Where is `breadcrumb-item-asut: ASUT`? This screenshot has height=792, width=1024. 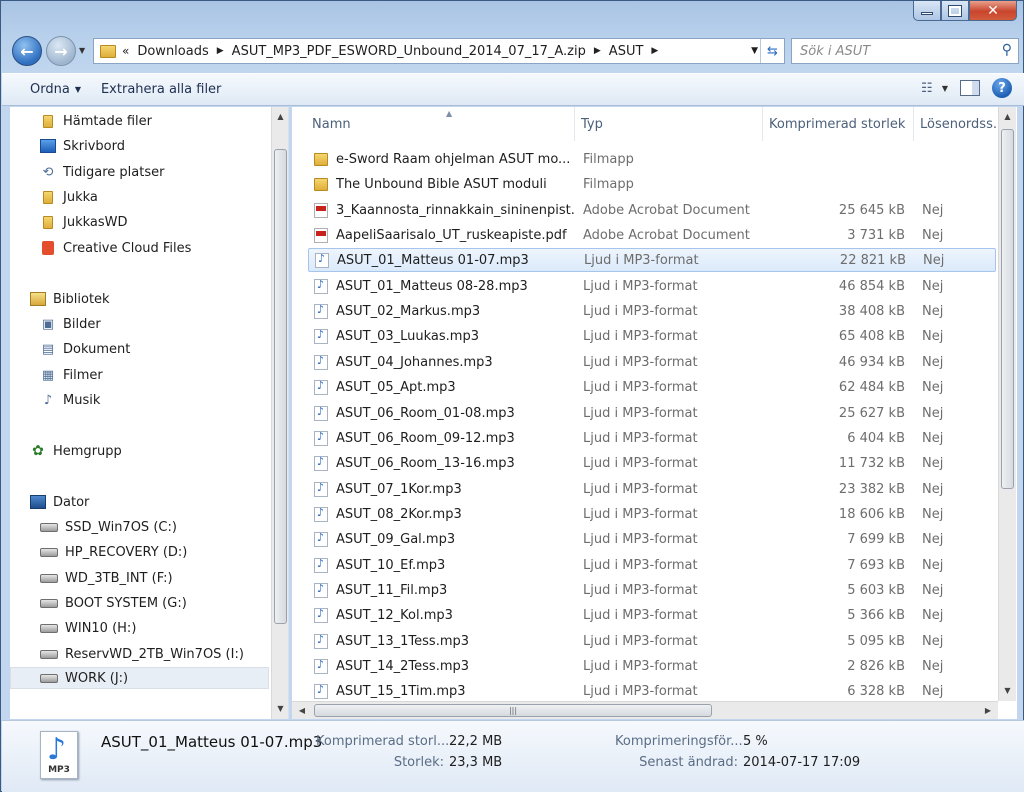 breadcrumb-item-asut: ASUT is located at coordinates (626, 51).